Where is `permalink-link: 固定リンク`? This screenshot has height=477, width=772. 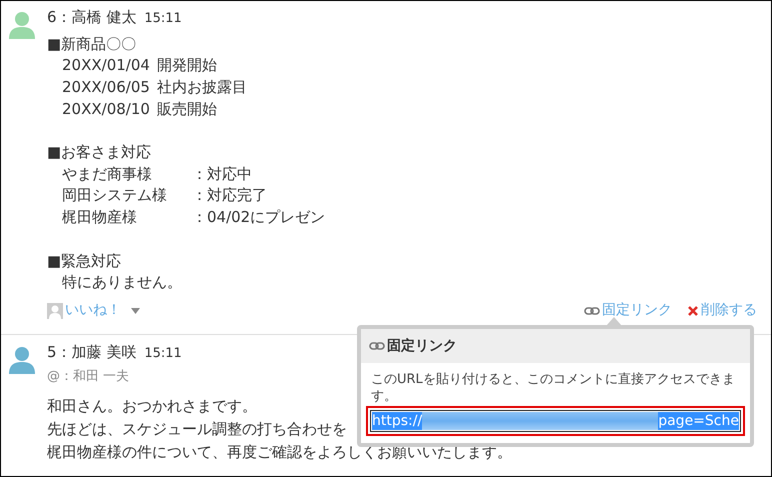
permalink-link: 固定リンク is located at coordinates (628, 311).